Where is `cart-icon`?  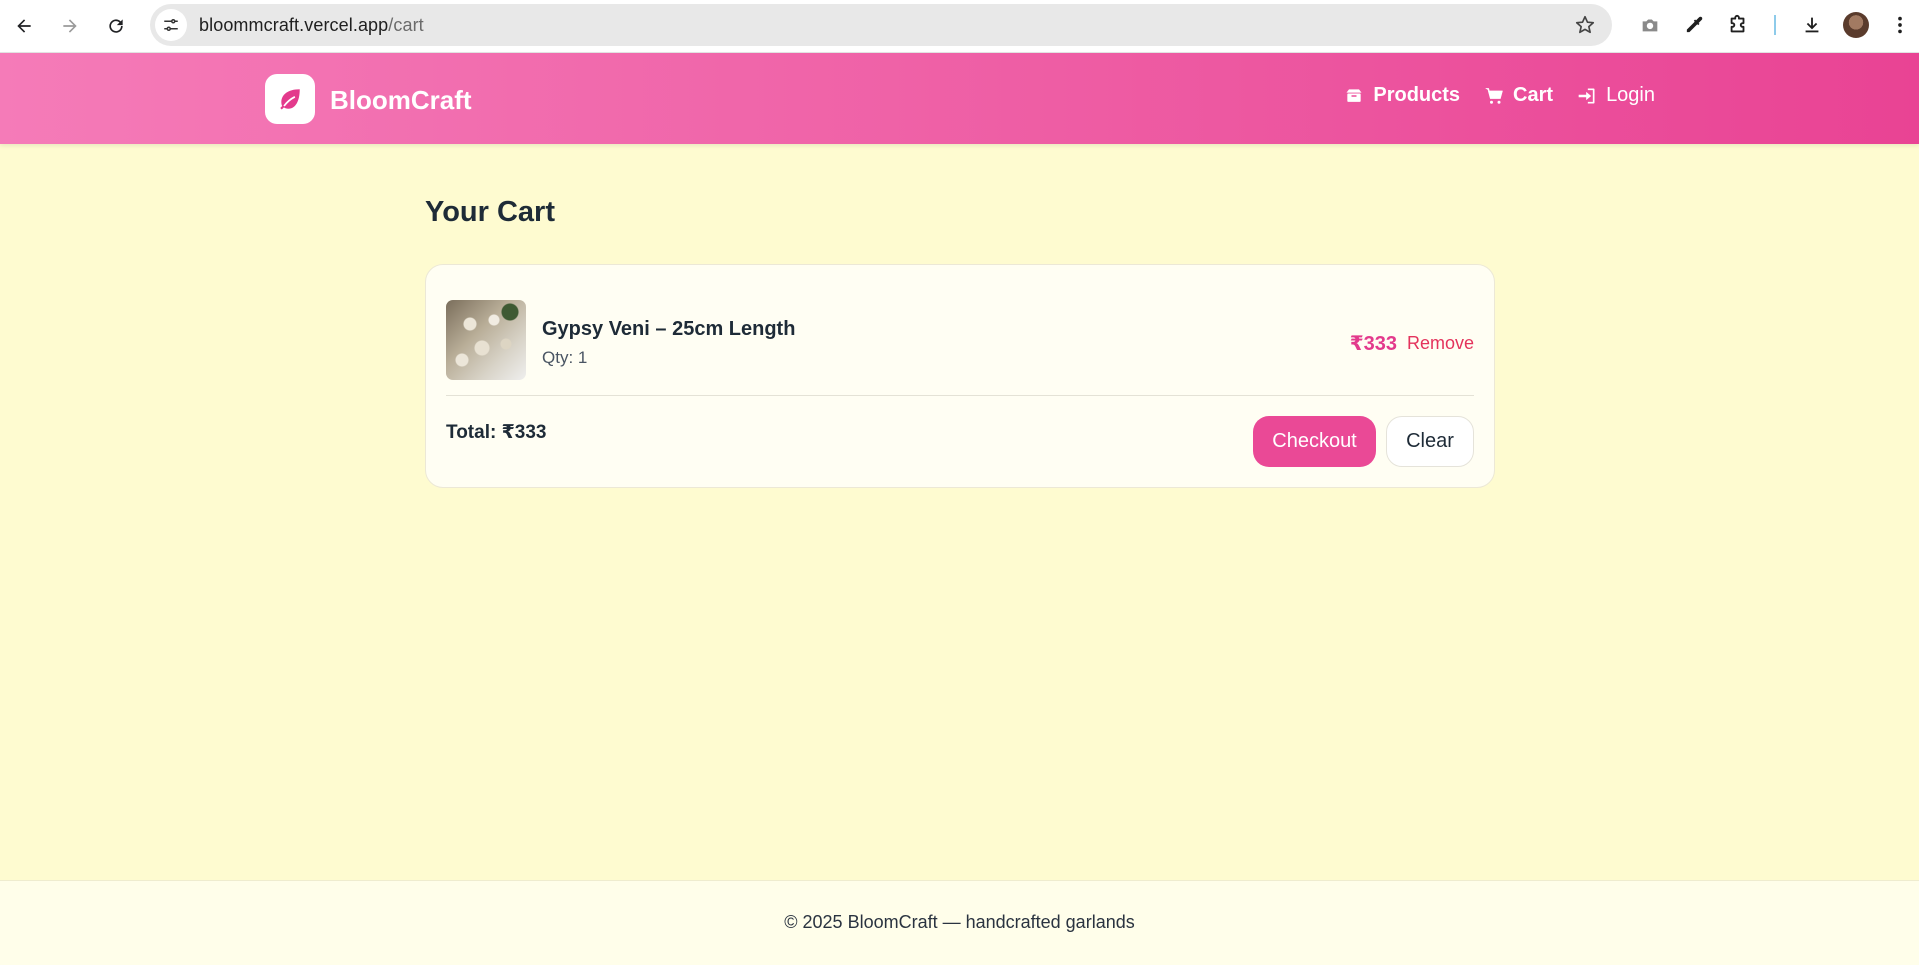 cart-icon is located at coordinates (1494, 95).